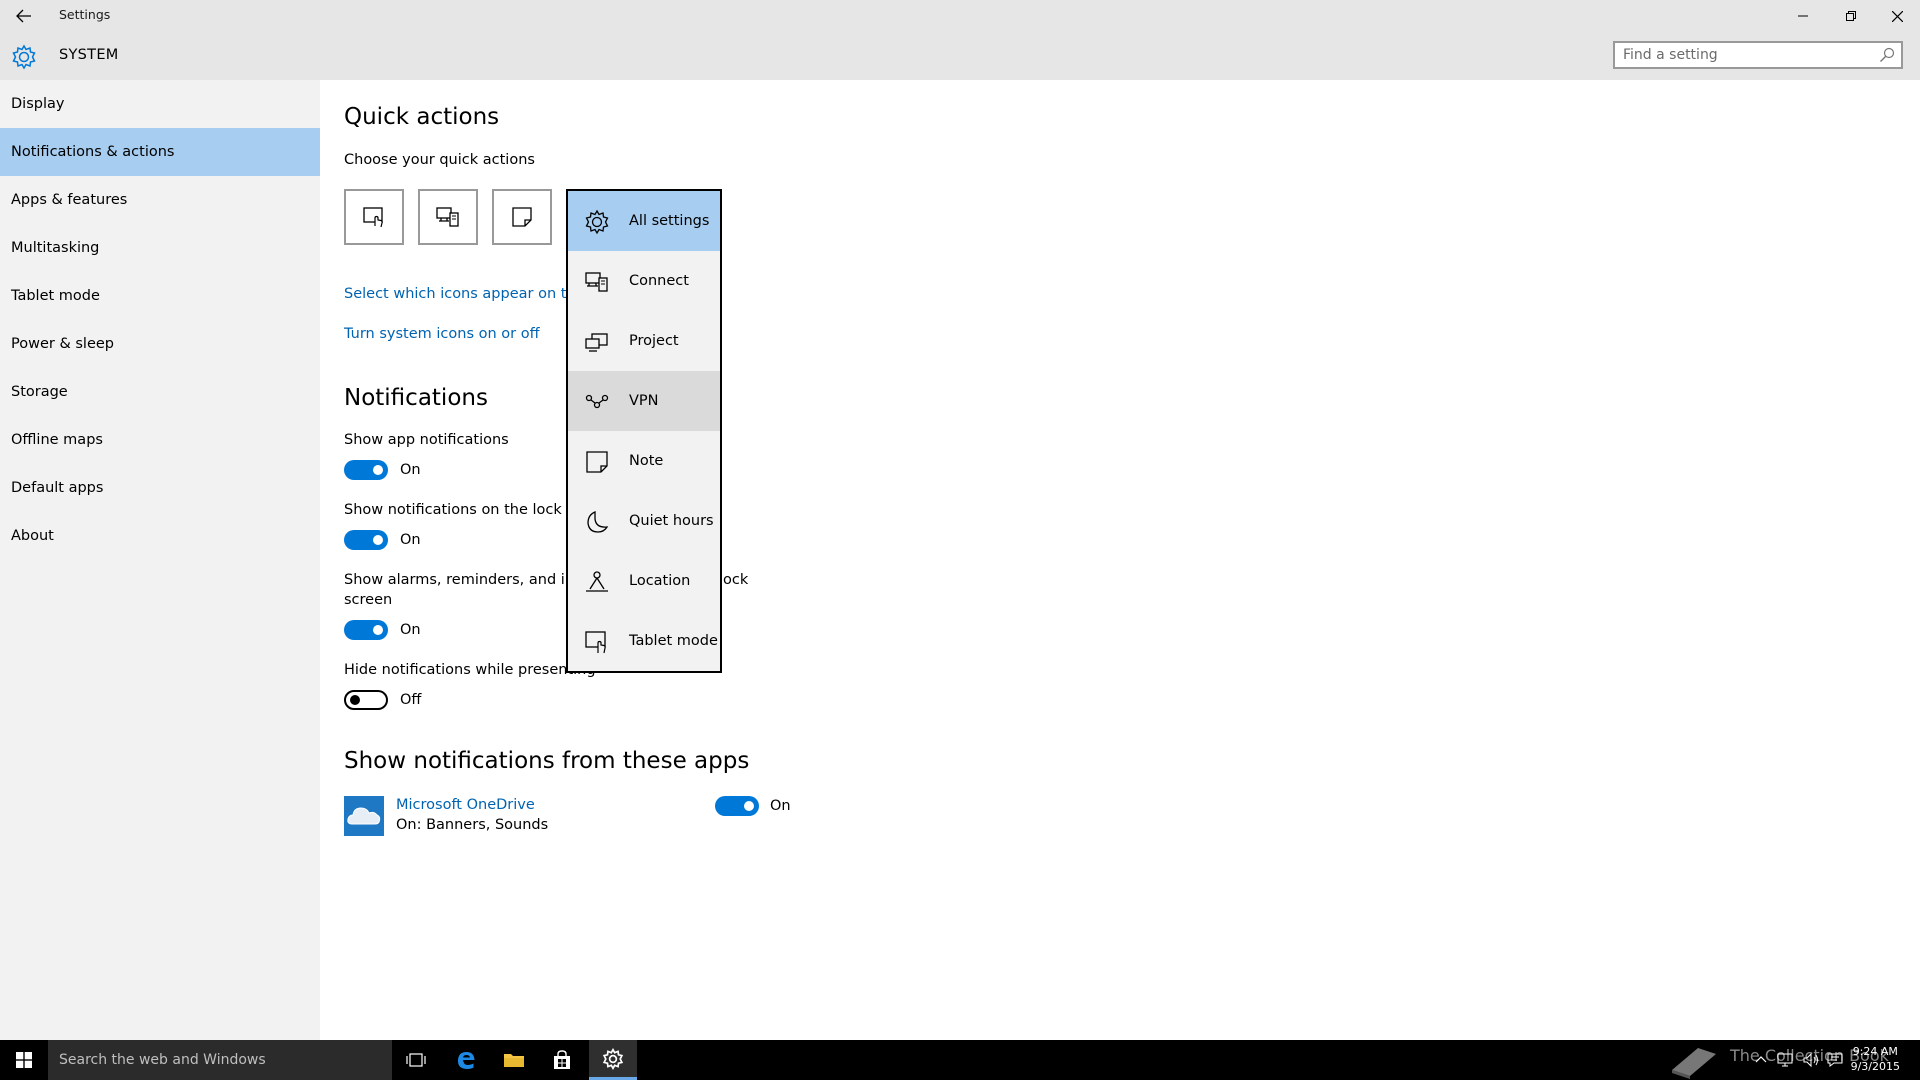 This screenshot has width=1920, height=1080. Describe the element at coordinates (1875, 1051) in the screenshot. I see `clock-time: 9:24 AM` at that location.